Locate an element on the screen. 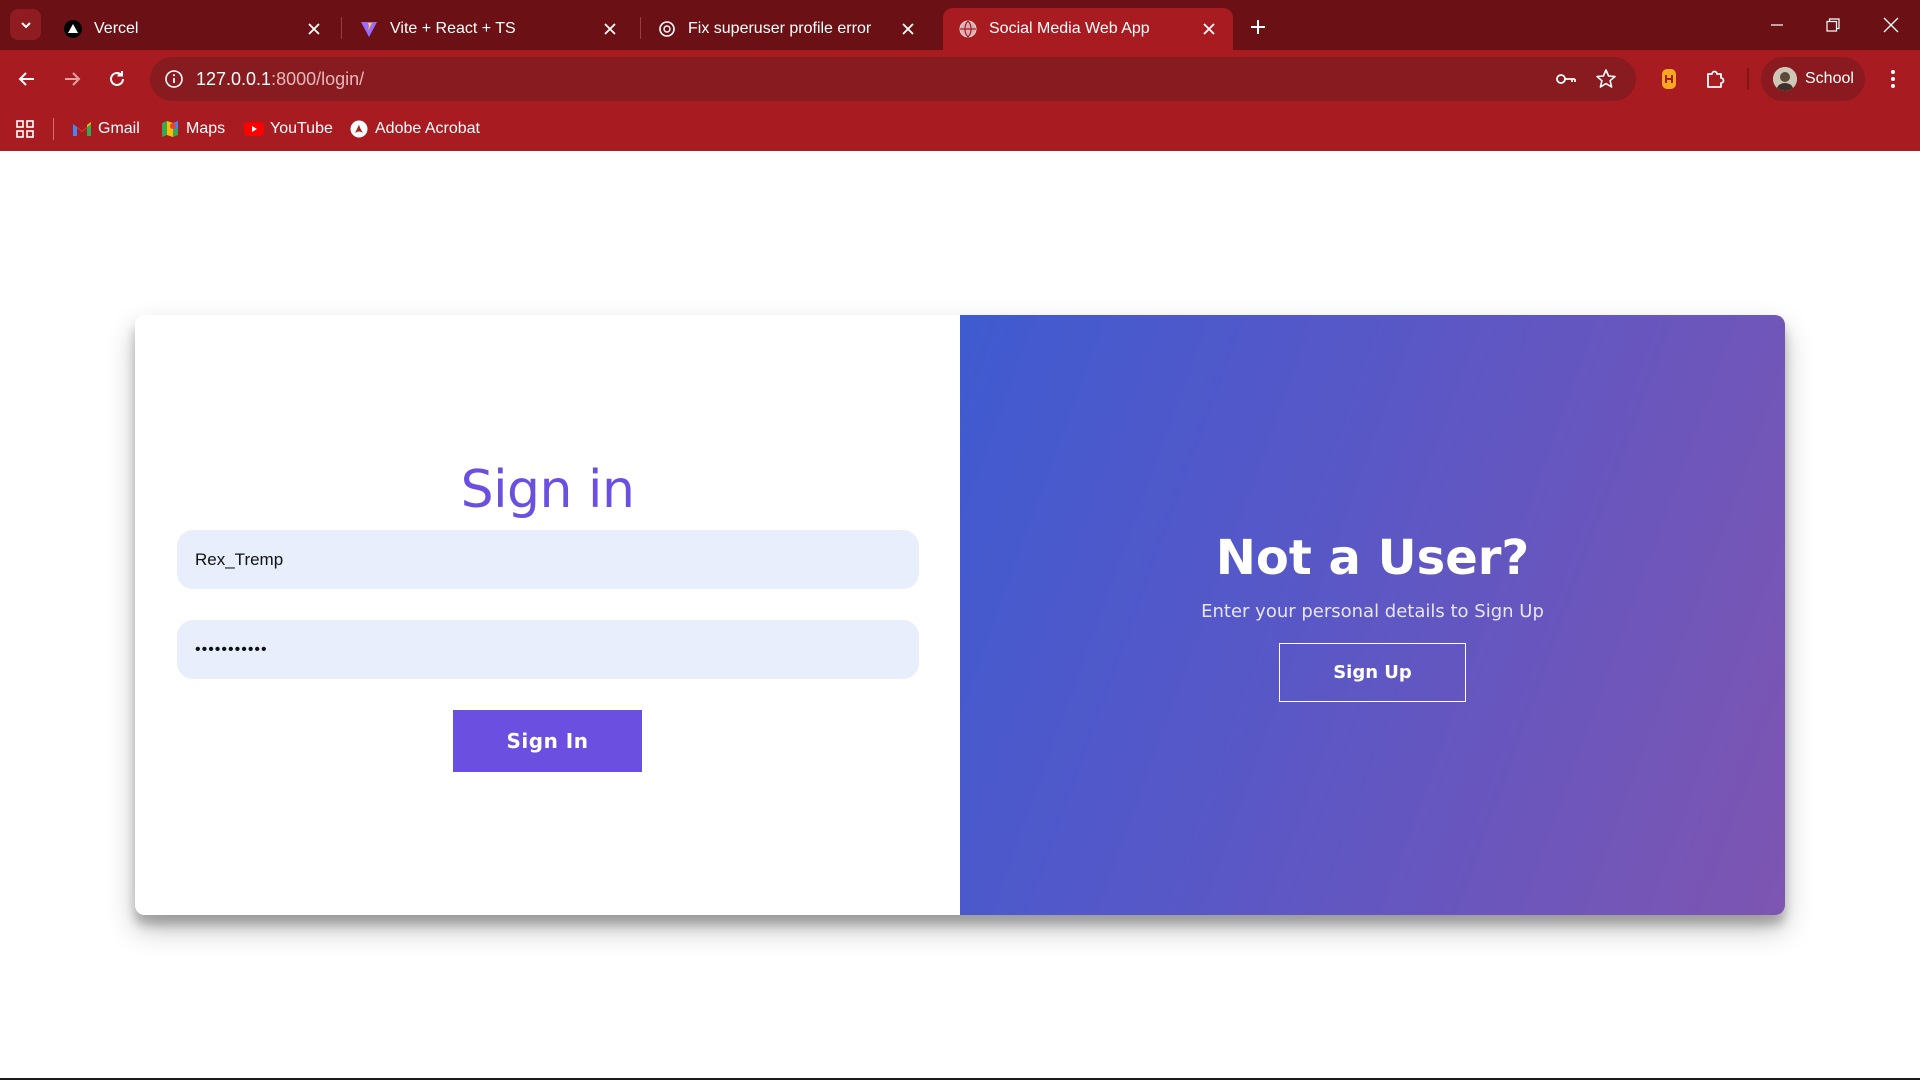 The width and height of the screenshot is (1920, 1080). bookmark-maps: Maps is located at coordinates (192, 129).